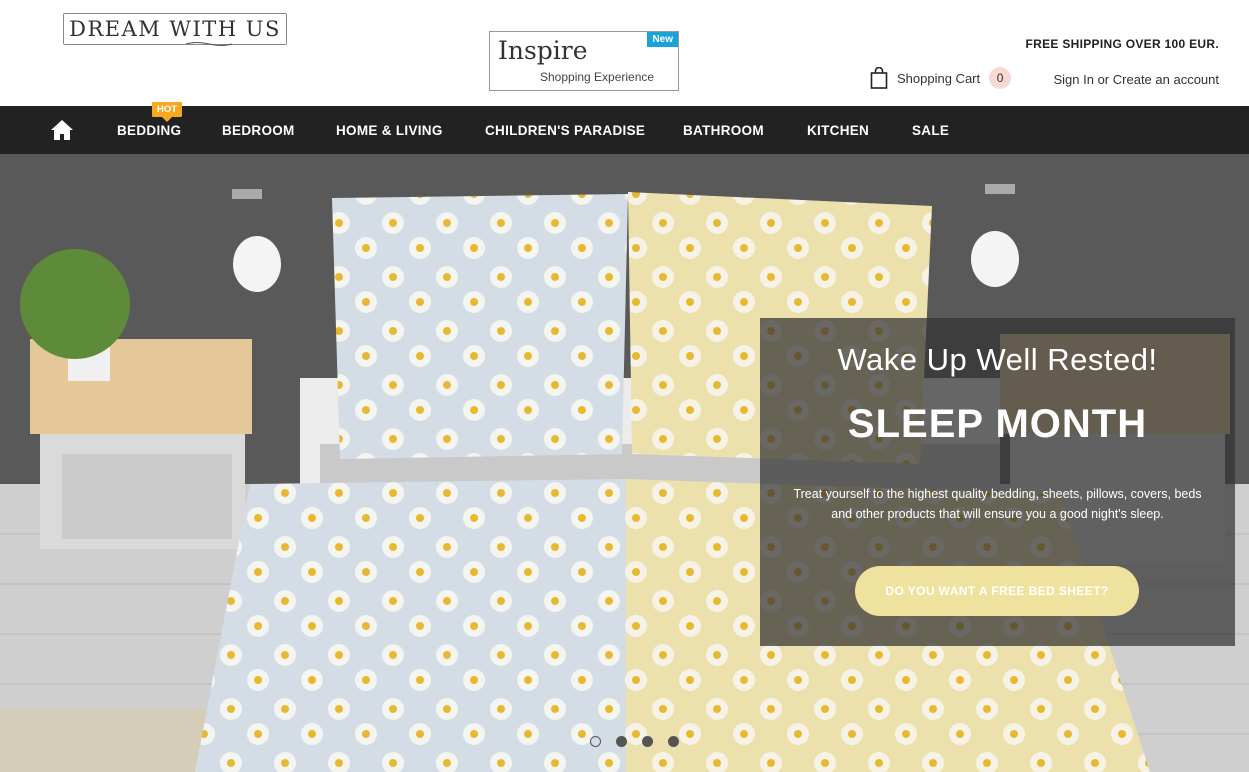 The height and width of the screenshot is (772, 1249). What do you see at coordinates (1166, 79) in the screenshot?
I see `create-account-link: Create an account` at bounding box center [1166, 79].